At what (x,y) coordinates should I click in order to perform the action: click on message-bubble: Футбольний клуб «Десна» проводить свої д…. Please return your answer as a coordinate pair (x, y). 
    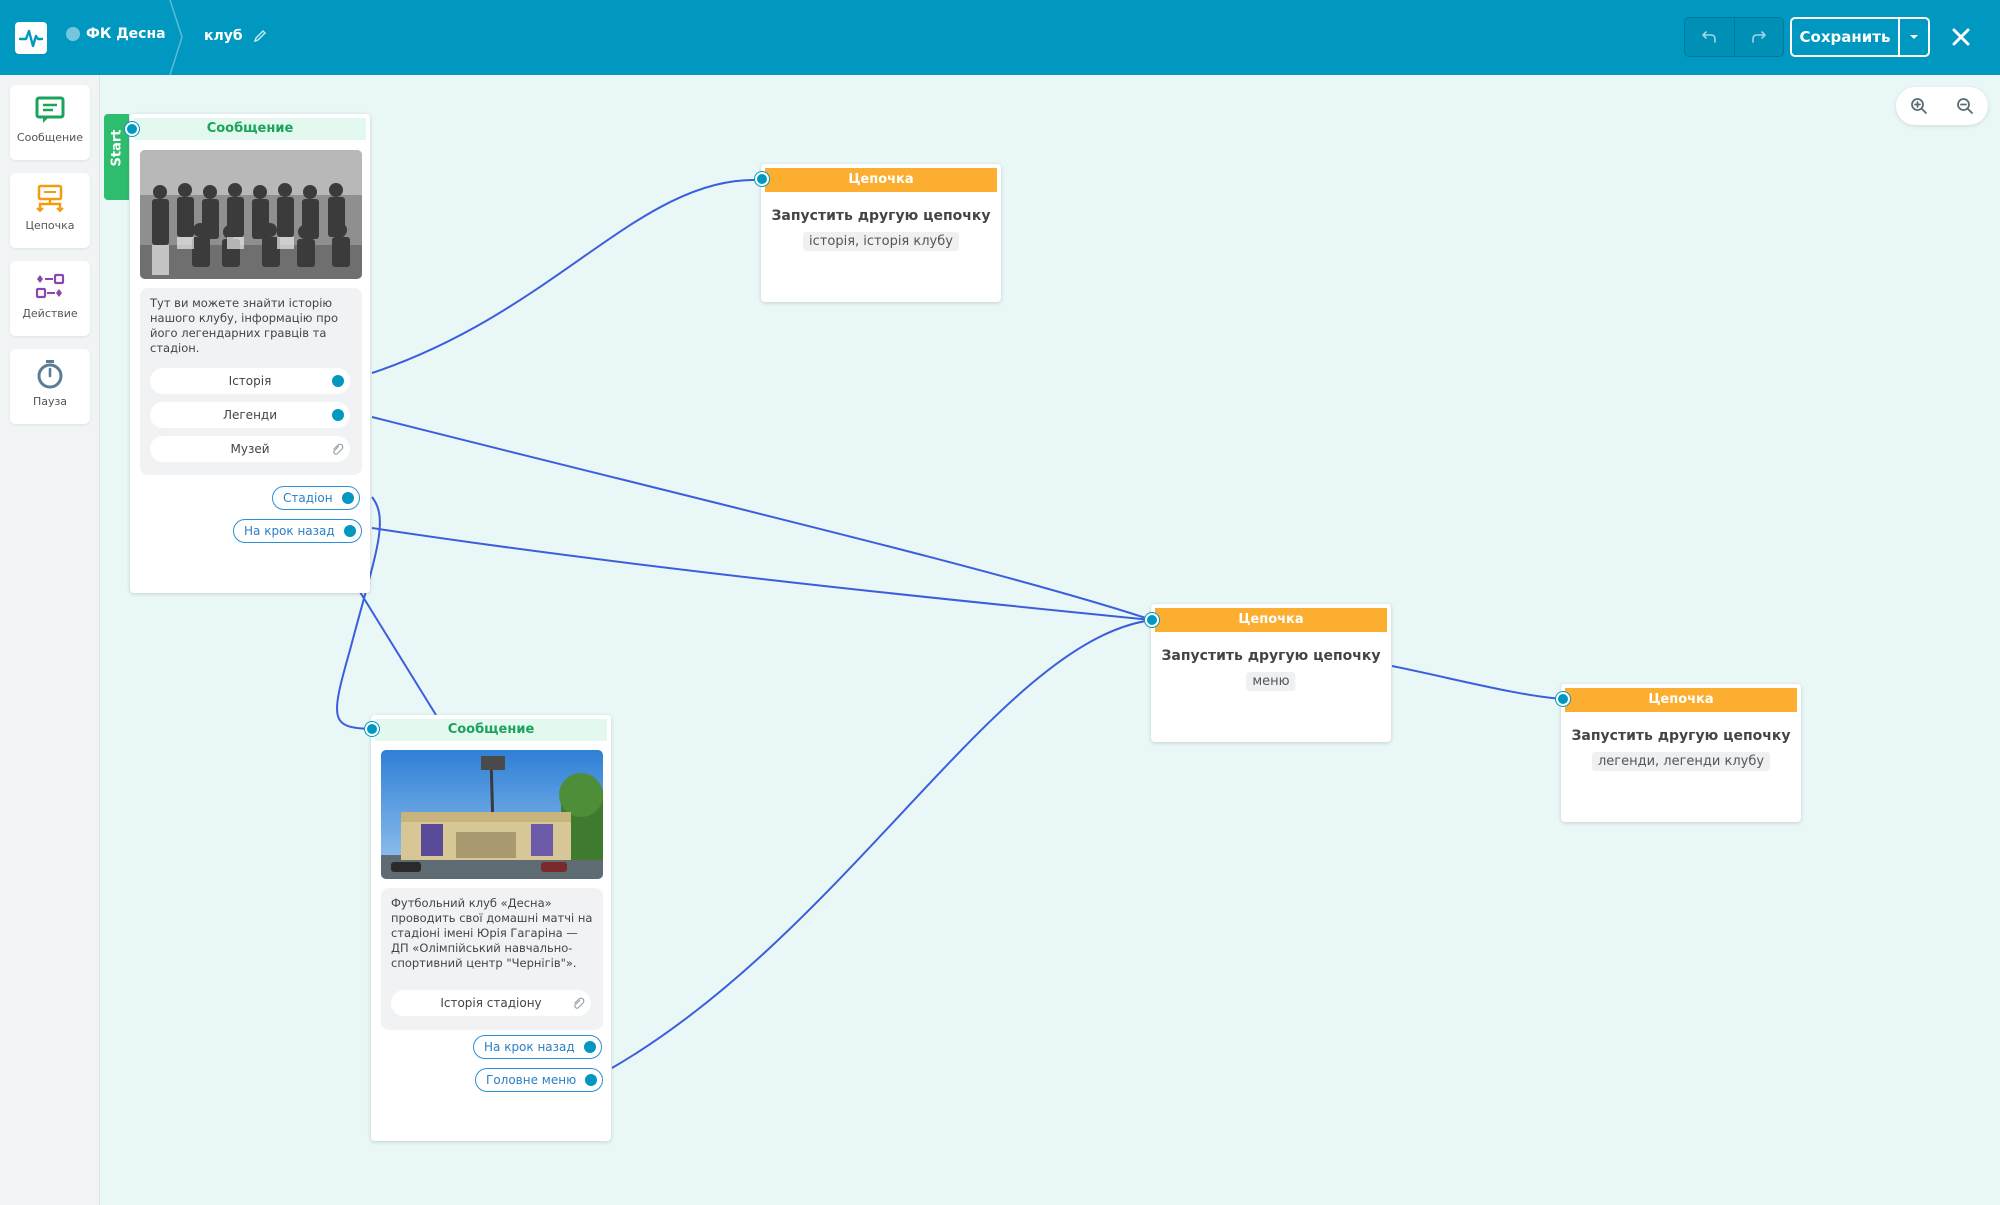
    Looking at the image, I should click on (492, 959).